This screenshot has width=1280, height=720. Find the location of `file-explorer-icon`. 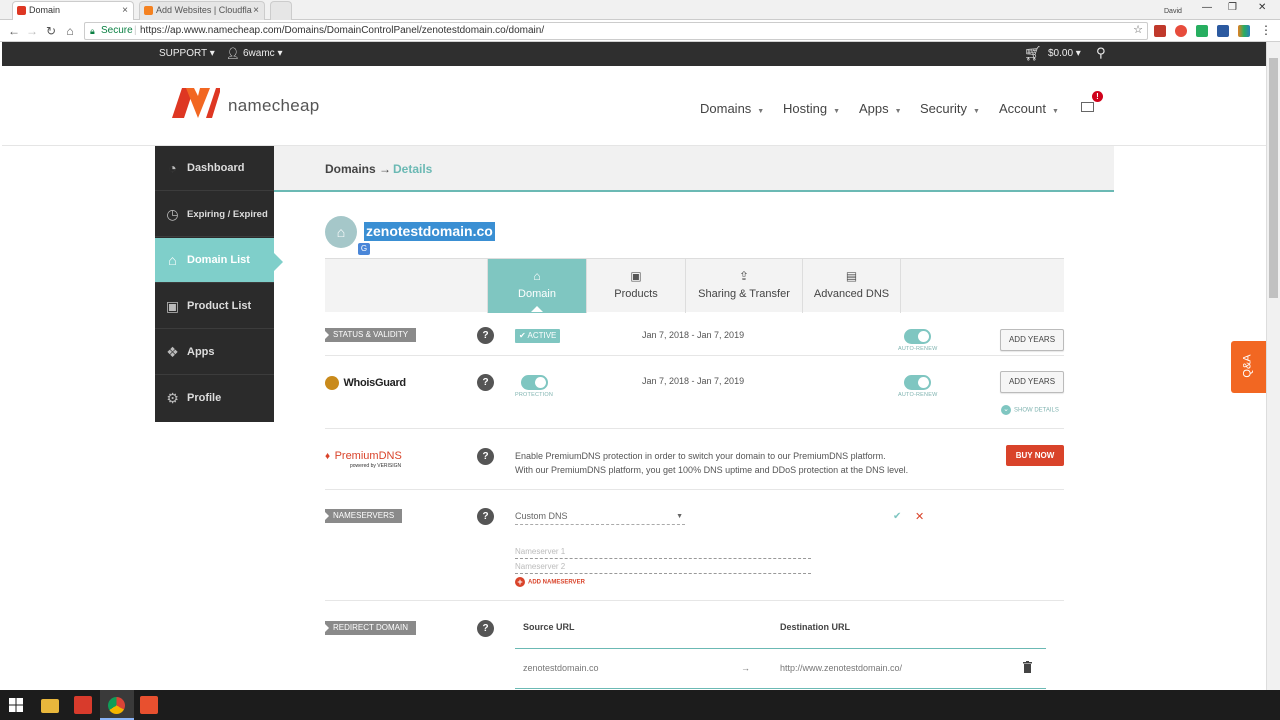

file-explorer-icon is located at coordinates (50, 706).